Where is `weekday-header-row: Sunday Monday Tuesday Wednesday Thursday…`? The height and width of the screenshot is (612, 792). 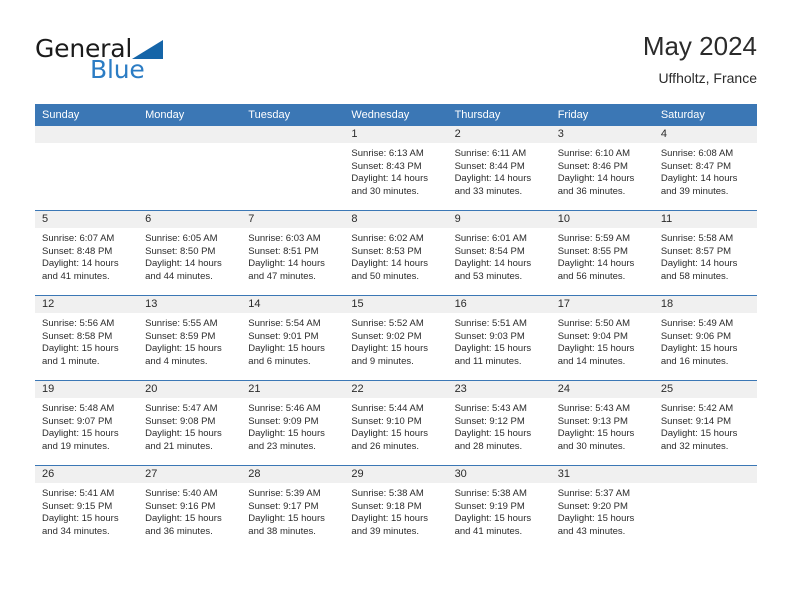
weekday-header-row: Sunday Monday Tuesday Wednesday Thursday… is located at coordinates (396, 115).